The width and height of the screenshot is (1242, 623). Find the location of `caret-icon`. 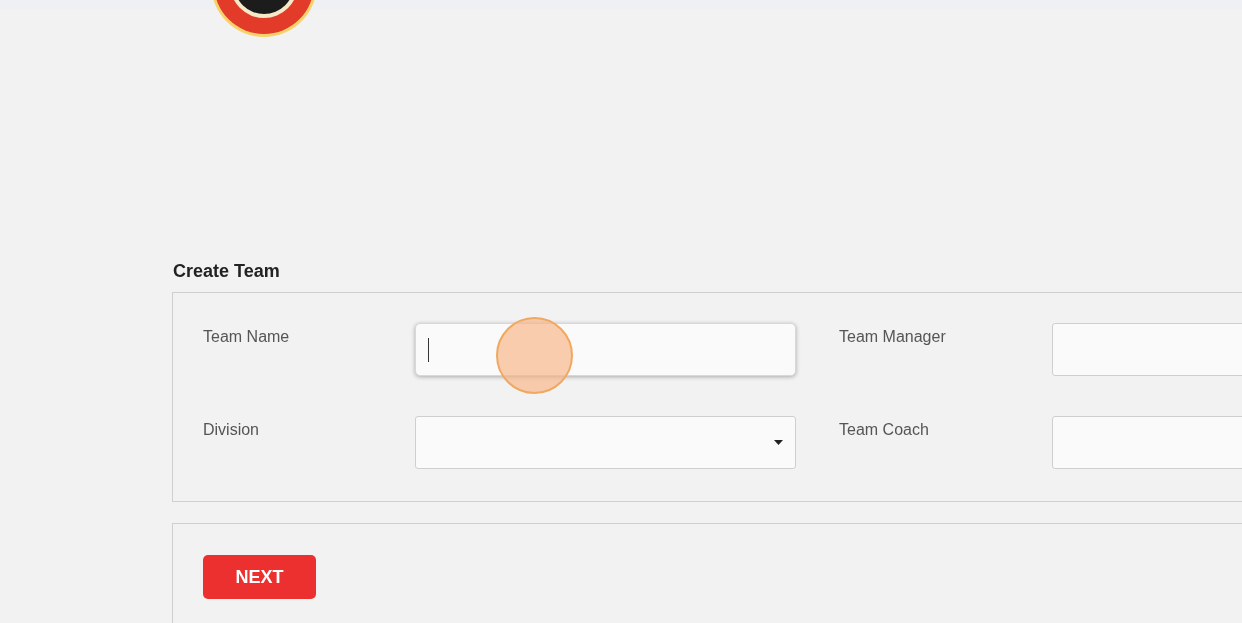

caret-icon is located at coordinates (778, 442).